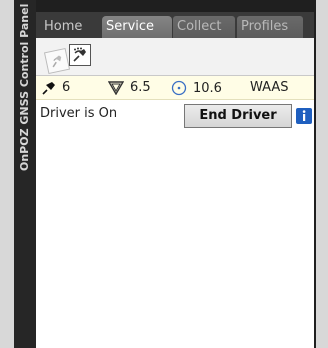 The height and width of the screenshot is (348, 328). I want to click on satellite-count: 6, so click(56, 87).